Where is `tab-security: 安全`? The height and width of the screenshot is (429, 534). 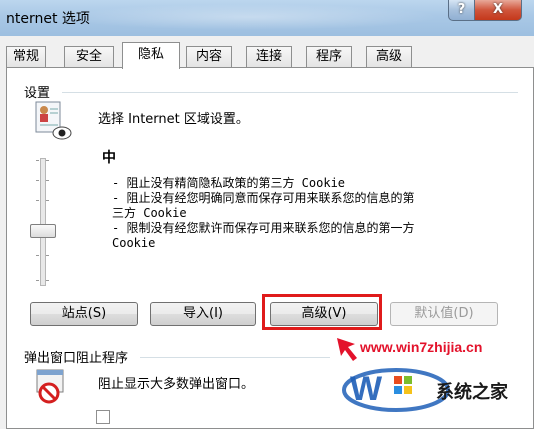 tab-security: 安全 is located at coordinates (89, 56).